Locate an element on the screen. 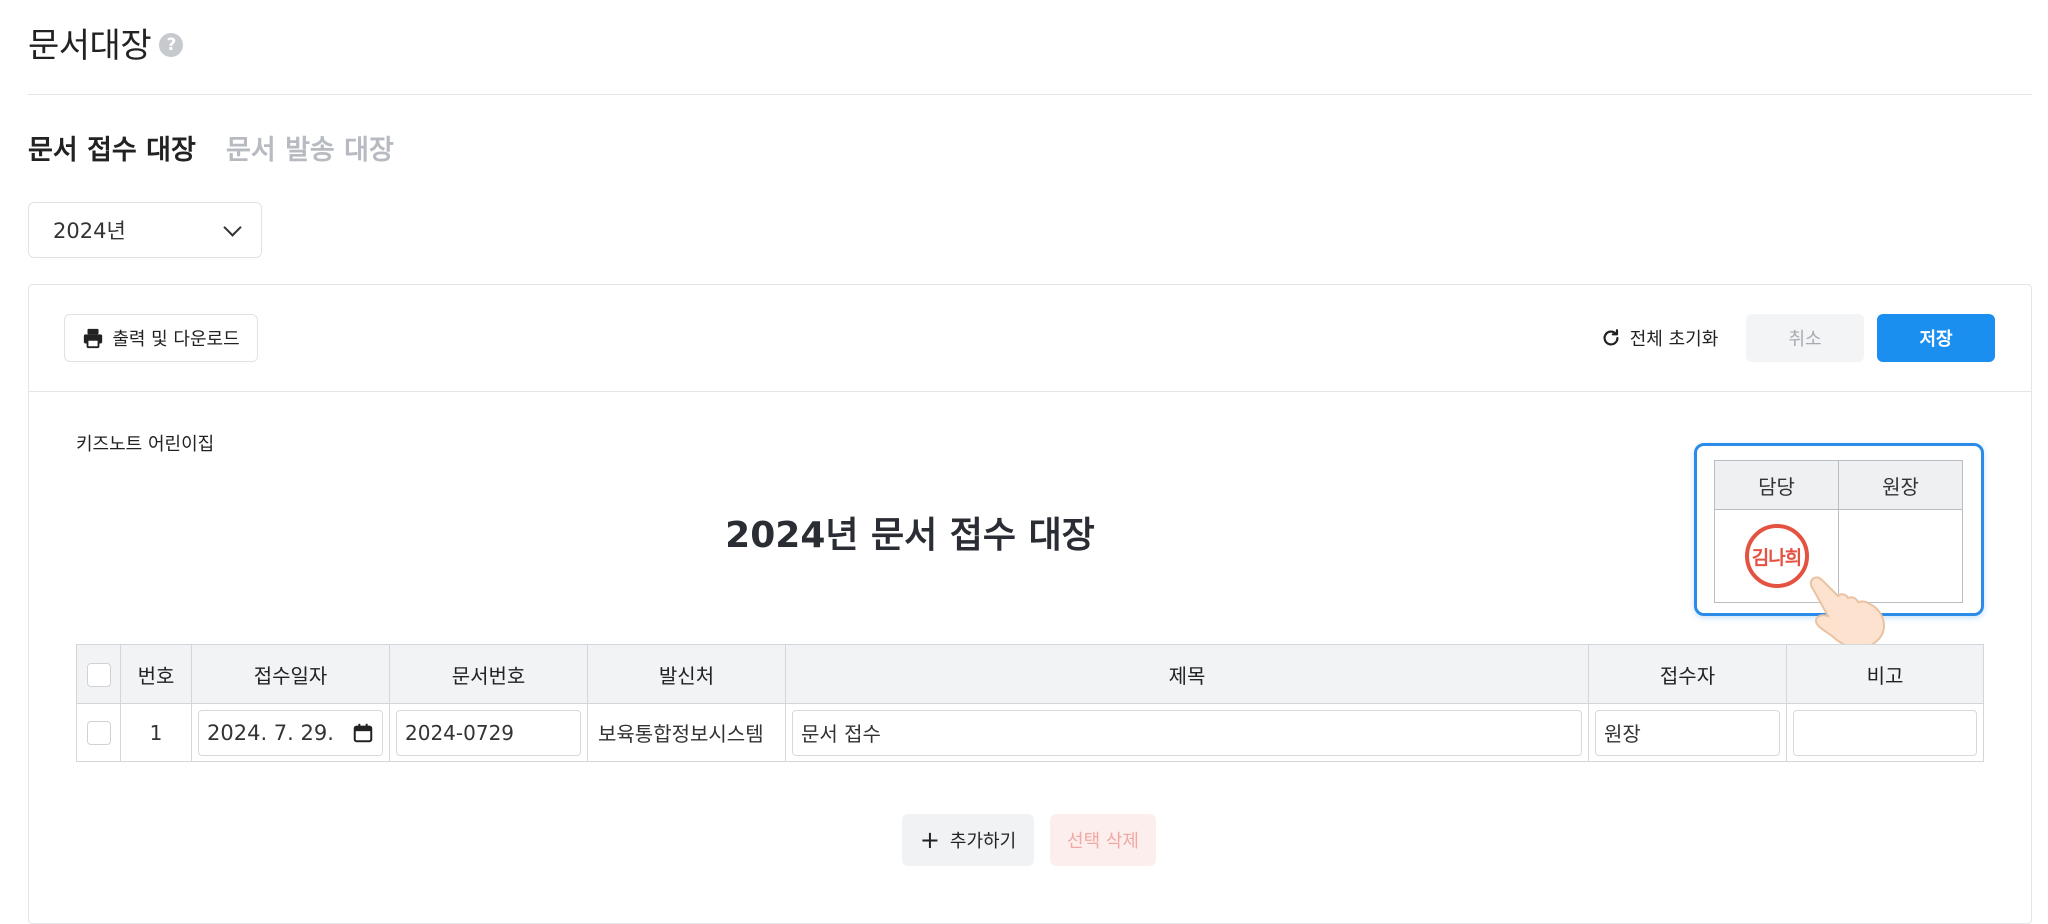  date-cell: 2024. 7. 29. is located at coordinates (290, 732).